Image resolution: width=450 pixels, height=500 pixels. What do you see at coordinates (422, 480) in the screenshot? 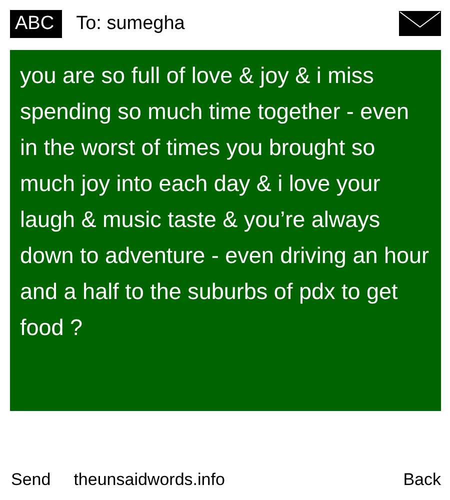
I see `back-softkey: Back` at bounding box center [422, 480].